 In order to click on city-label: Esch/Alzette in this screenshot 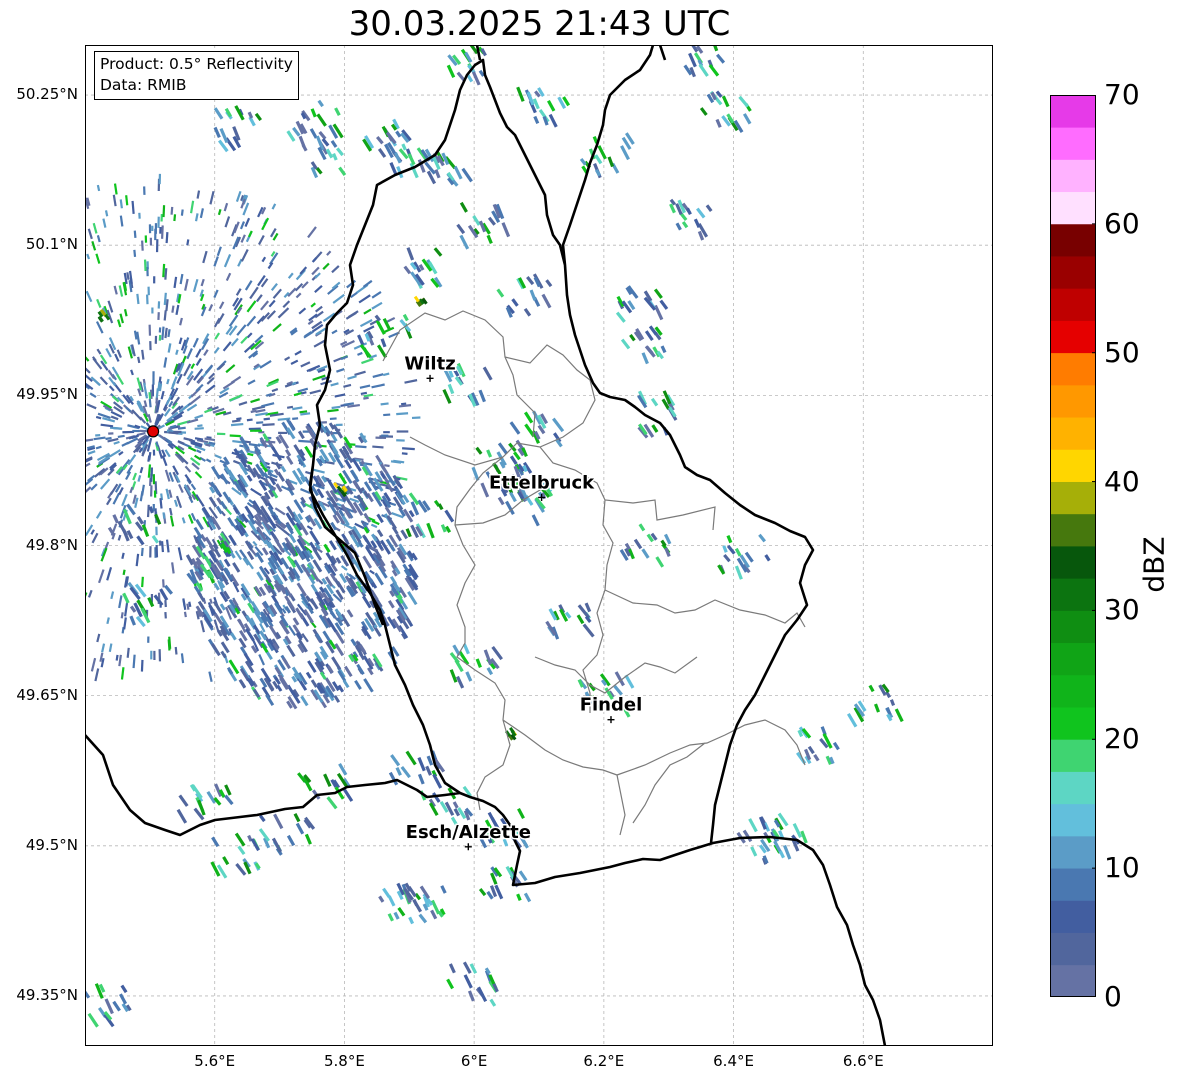, I will do `click(468, 832)`.